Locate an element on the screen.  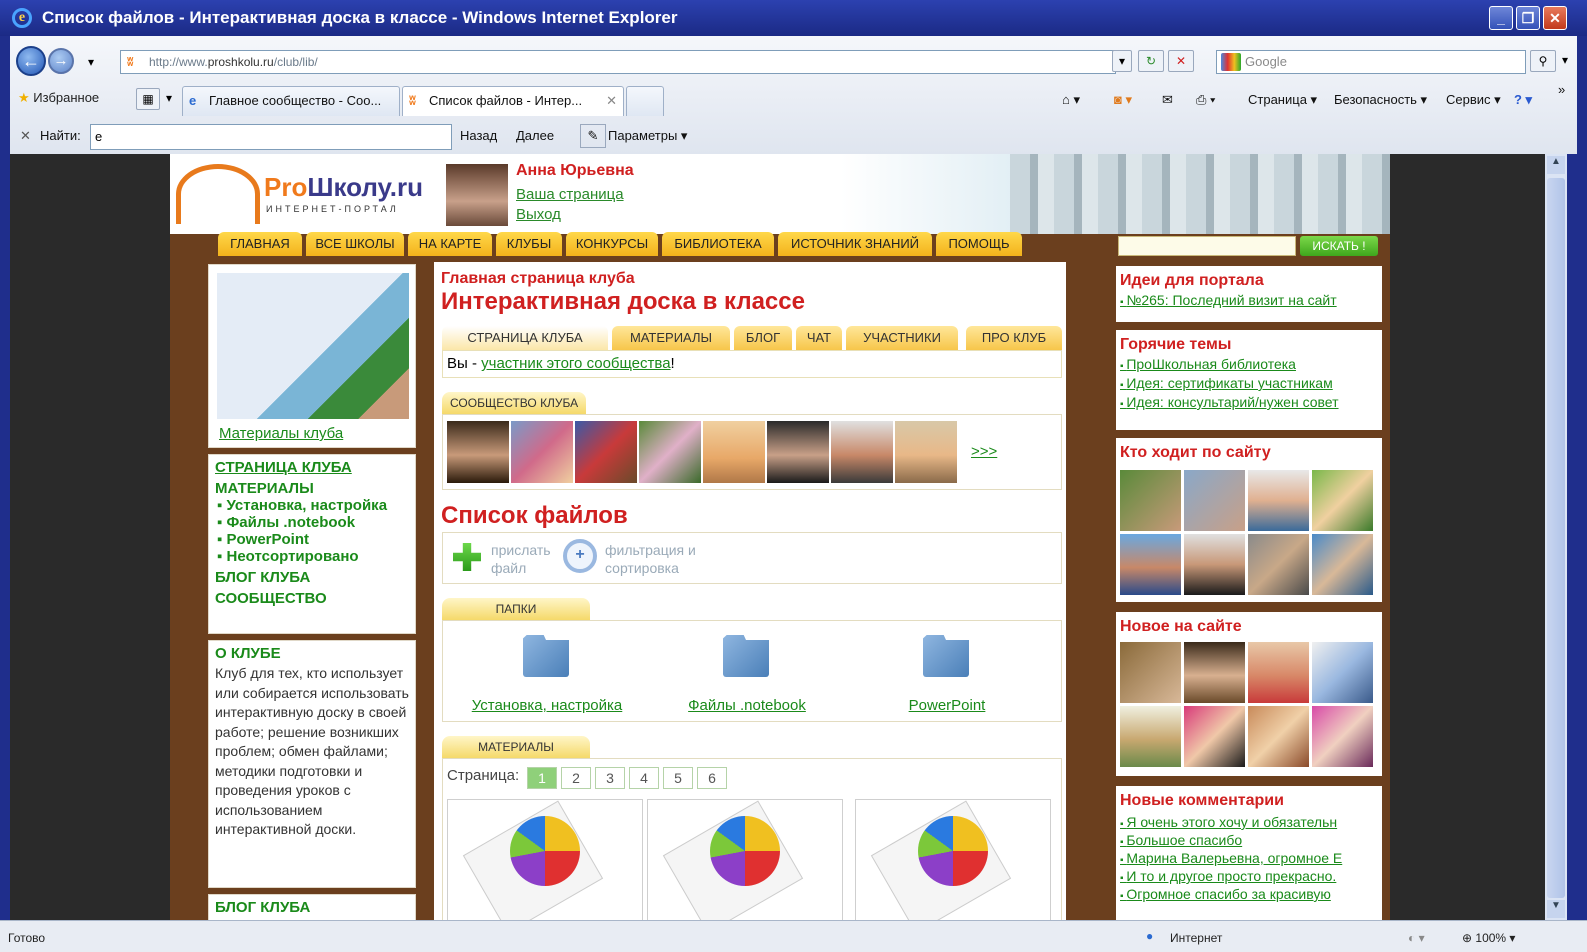
stop-icon: ✕ is located at coordinates (1181, 61).